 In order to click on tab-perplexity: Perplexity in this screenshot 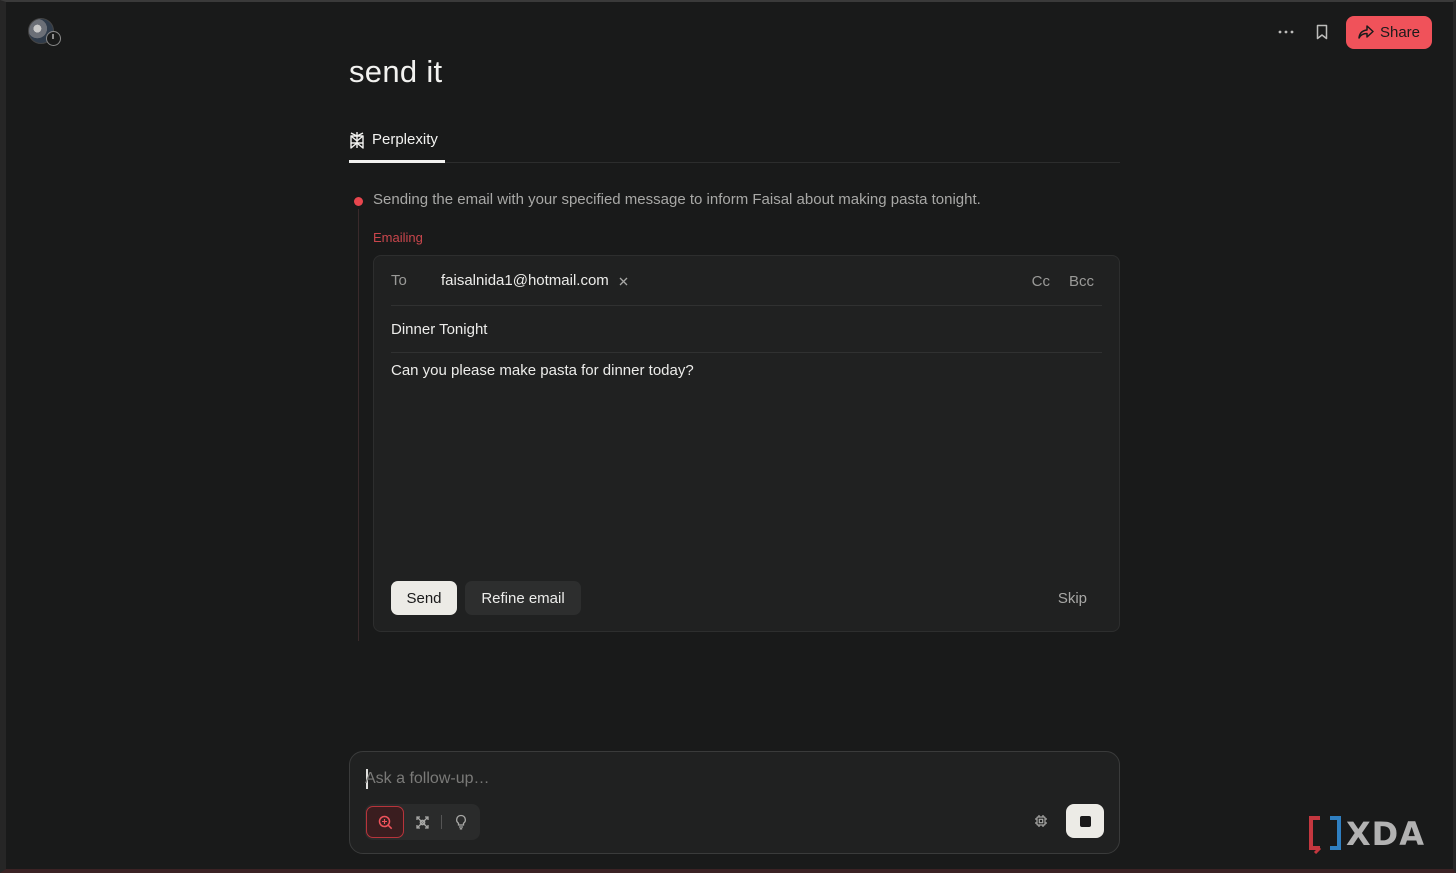, I will do `click(397, 140)`.